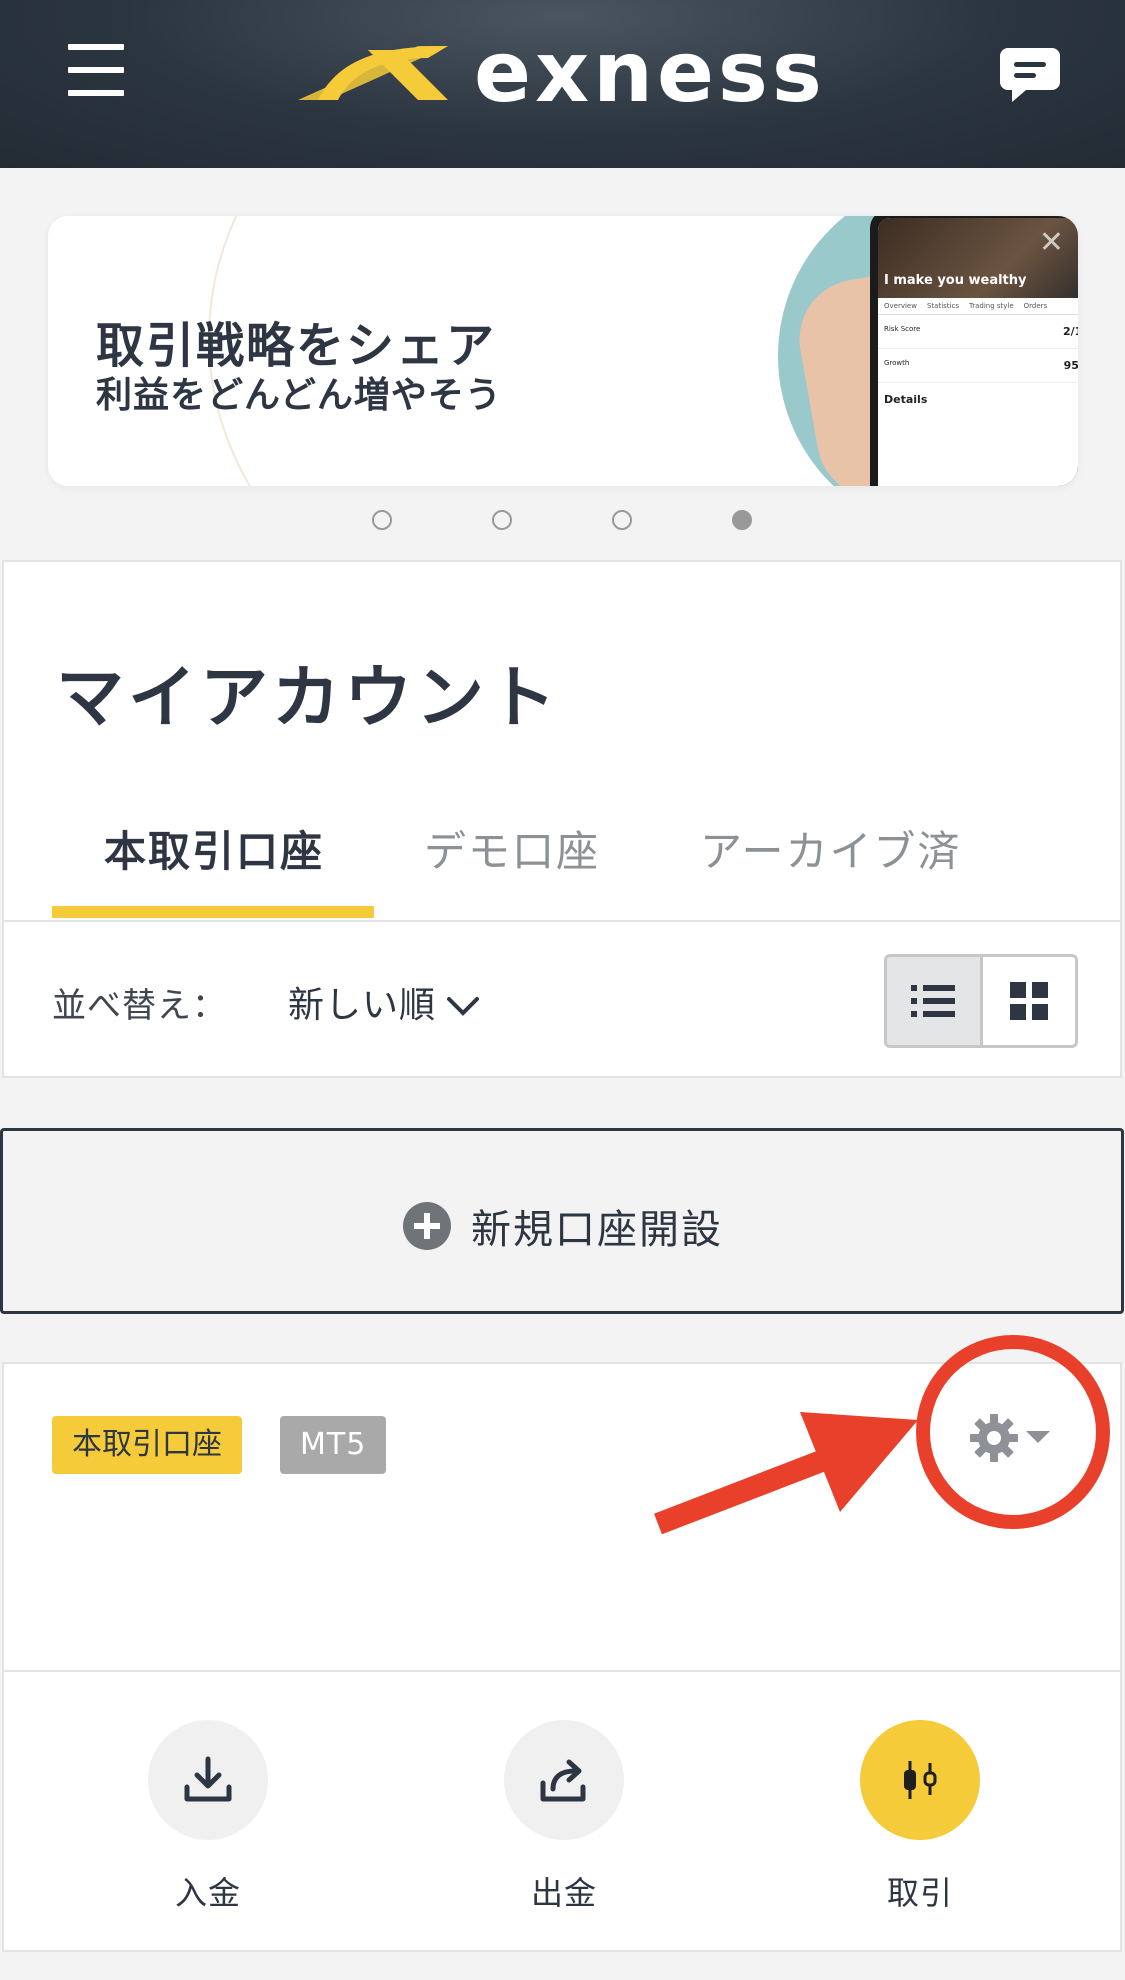 The width and height of the screenshot is (1125, 1980). I want to click on banner-subtitle: 利益をどんどん増やそう, so click(299, 395).